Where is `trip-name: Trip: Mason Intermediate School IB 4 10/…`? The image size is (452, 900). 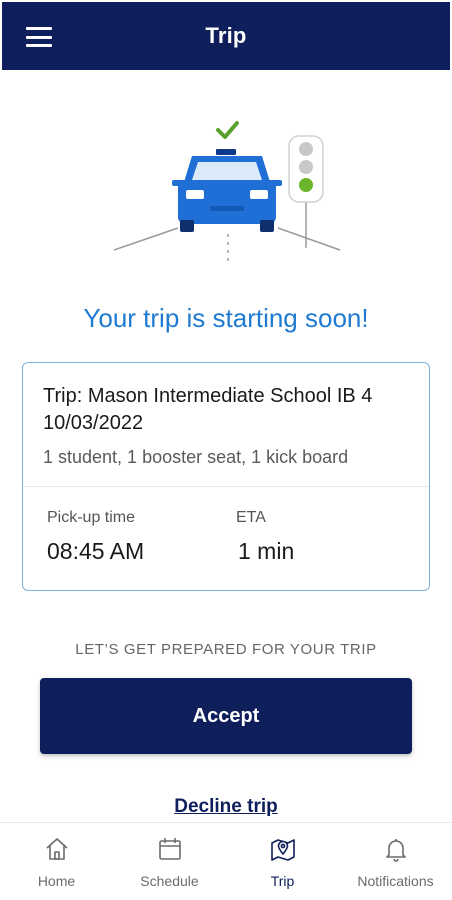
trip-name: Trip: Mason Intermediate School IB 4 10/… is located at coordinates (208, 409).